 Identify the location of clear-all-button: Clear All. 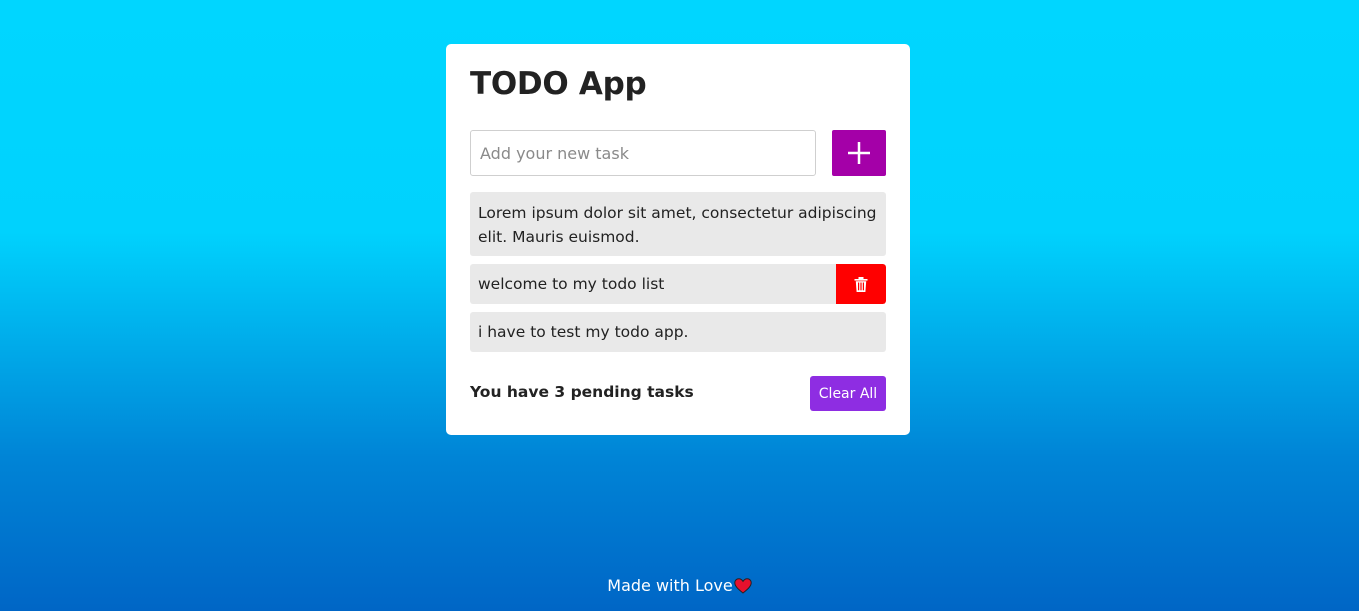
(848, 393).